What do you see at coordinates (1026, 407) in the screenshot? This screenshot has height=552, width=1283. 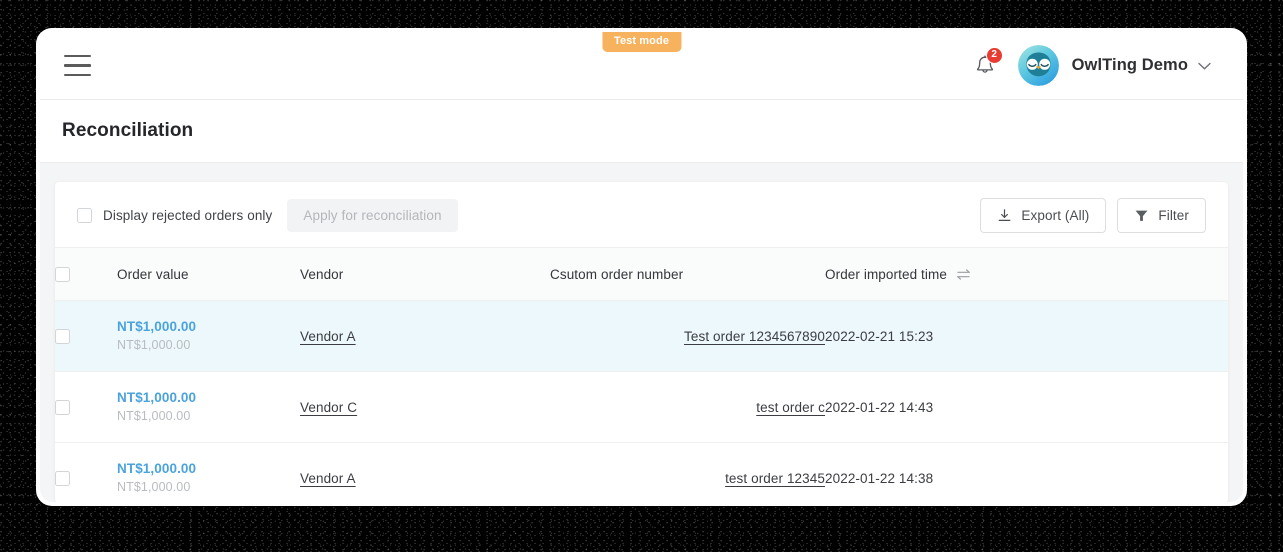 I see `cell-imported-time: 2022-01-22 14:43` at bounding box center [1026, 407].